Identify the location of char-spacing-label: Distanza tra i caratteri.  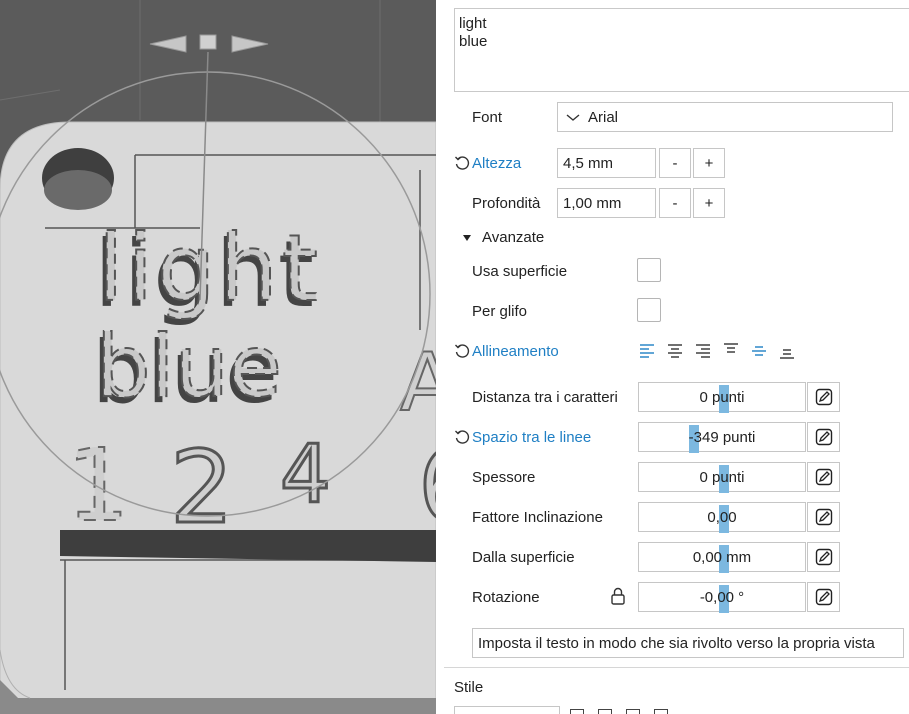
(545, 397).